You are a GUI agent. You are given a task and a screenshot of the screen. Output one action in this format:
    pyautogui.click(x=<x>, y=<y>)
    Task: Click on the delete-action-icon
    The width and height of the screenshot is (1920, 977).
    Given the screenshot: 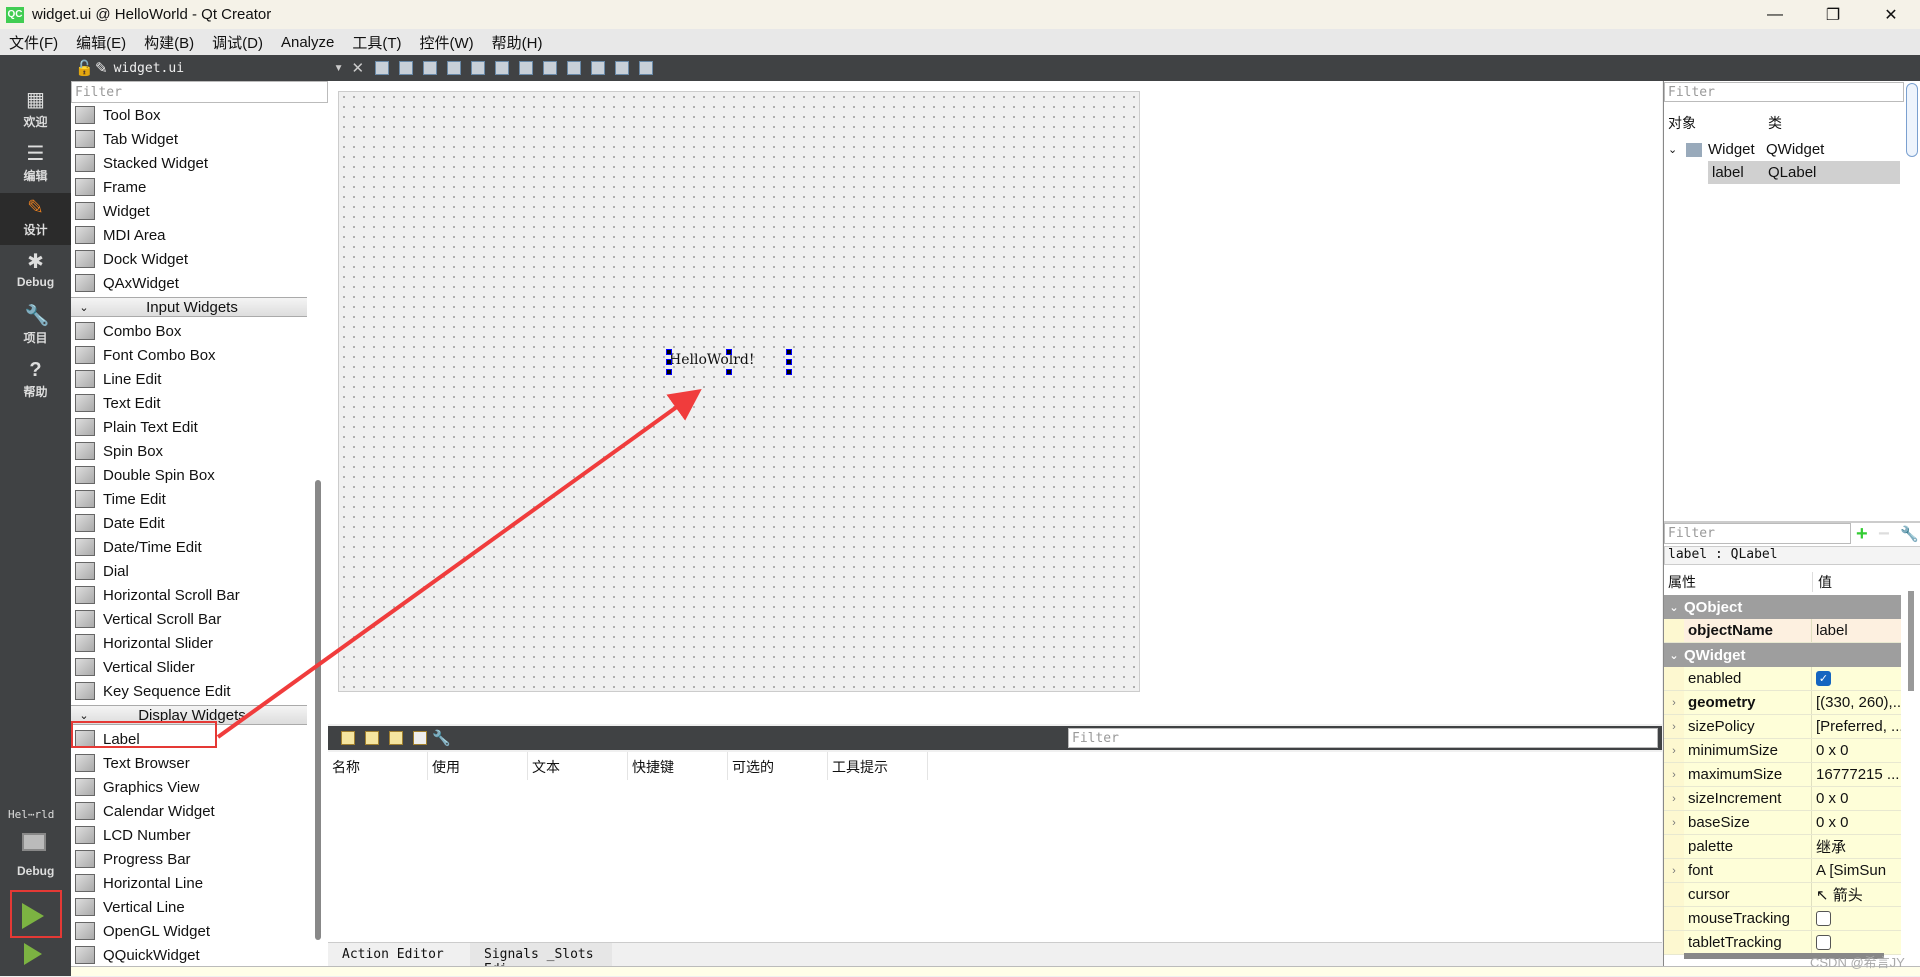 What is the action you would take?
    pyautogui.click(x=420, y=738)
    